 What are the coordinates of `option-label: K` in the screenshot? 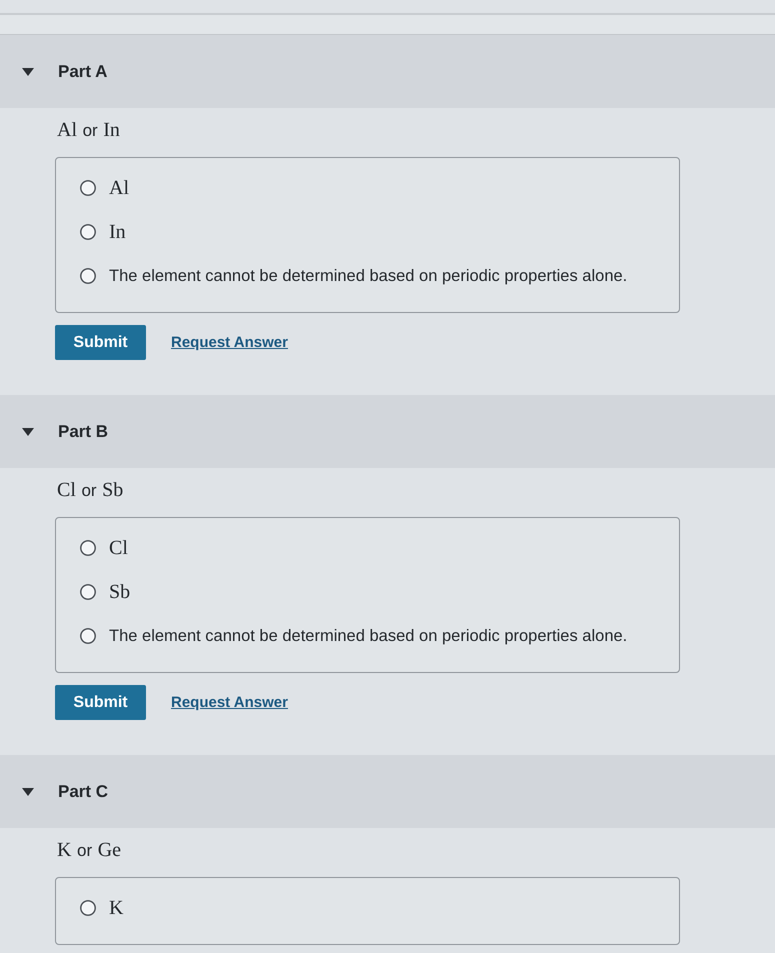 It's located at (116, 908).